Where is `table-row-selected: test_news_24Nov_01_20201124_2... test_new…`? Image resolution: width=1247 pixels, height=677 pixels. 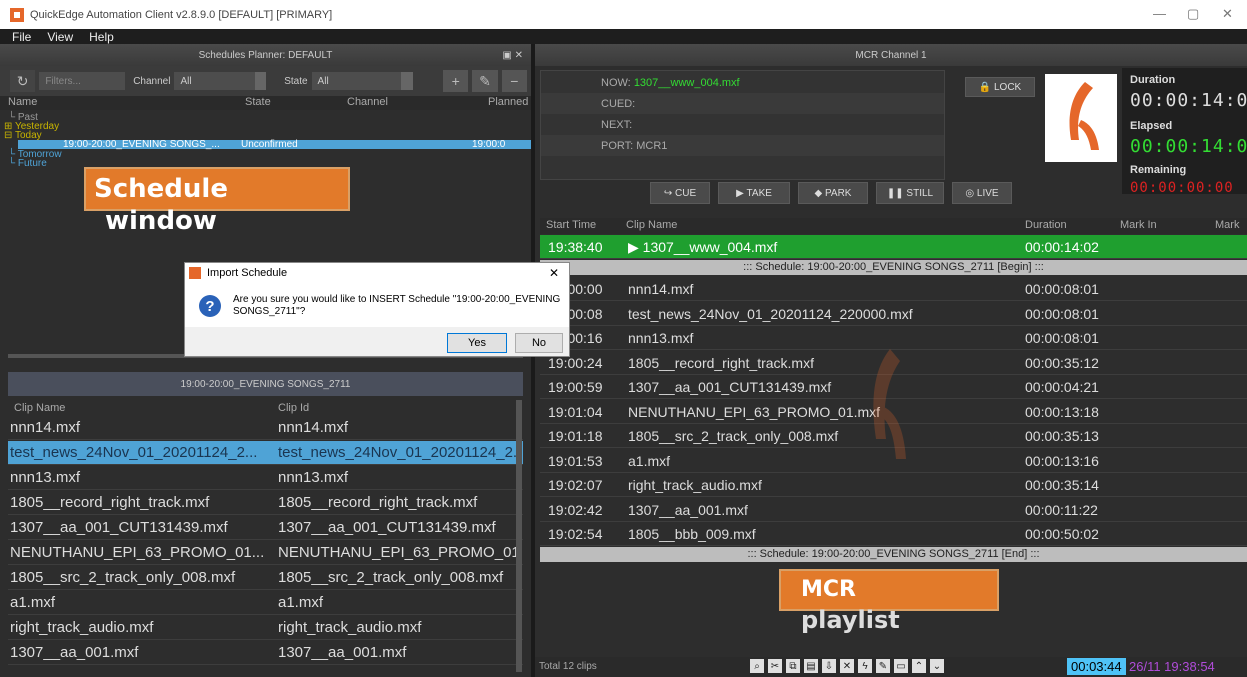
table-row-selected: test_news_24Nov_01_20201124_2... test_new… is located at coordinates (265, 453).